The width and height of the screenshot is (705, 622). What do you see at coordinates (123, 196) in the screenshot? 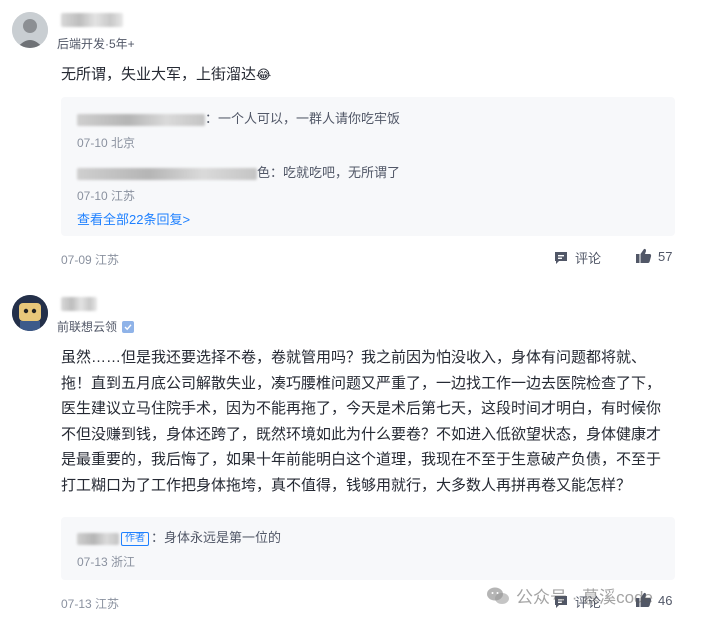
I see `reply-location: 江苏` at bounding box center [123, 196].